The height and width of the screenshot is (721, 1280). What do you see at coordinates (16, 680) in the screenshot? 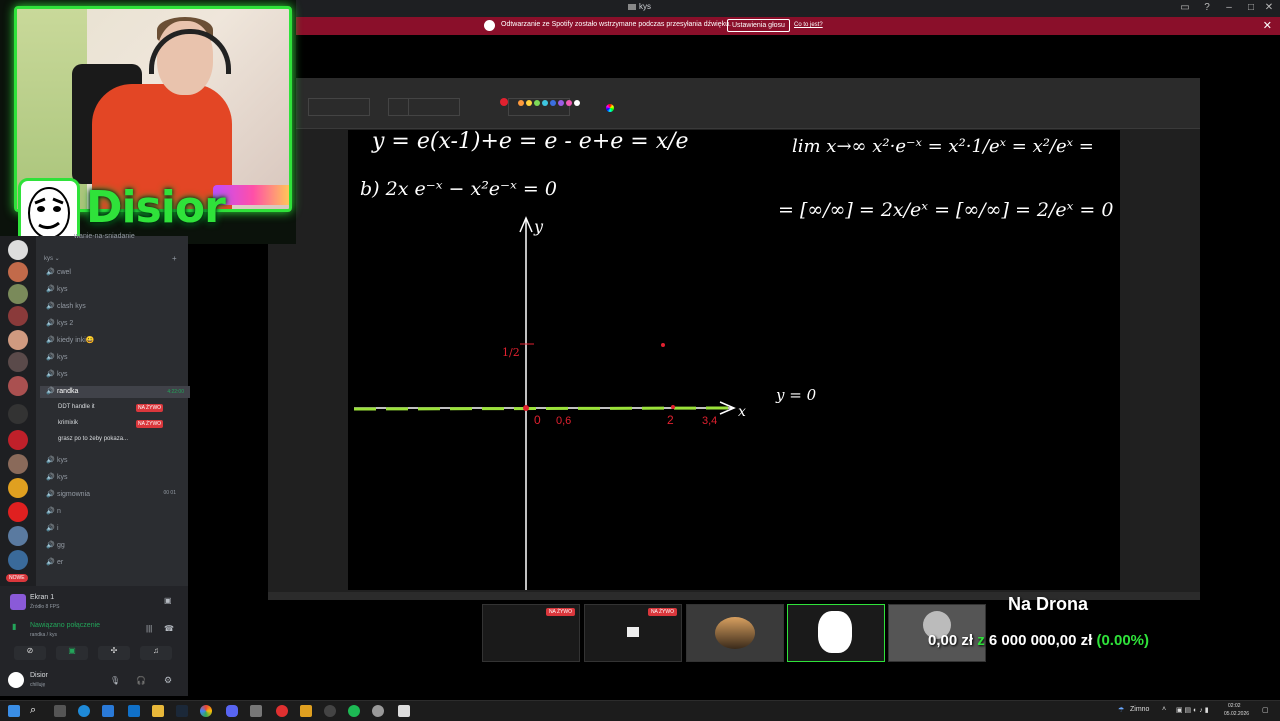
I see `avatar` at bounding box center [16, 680].